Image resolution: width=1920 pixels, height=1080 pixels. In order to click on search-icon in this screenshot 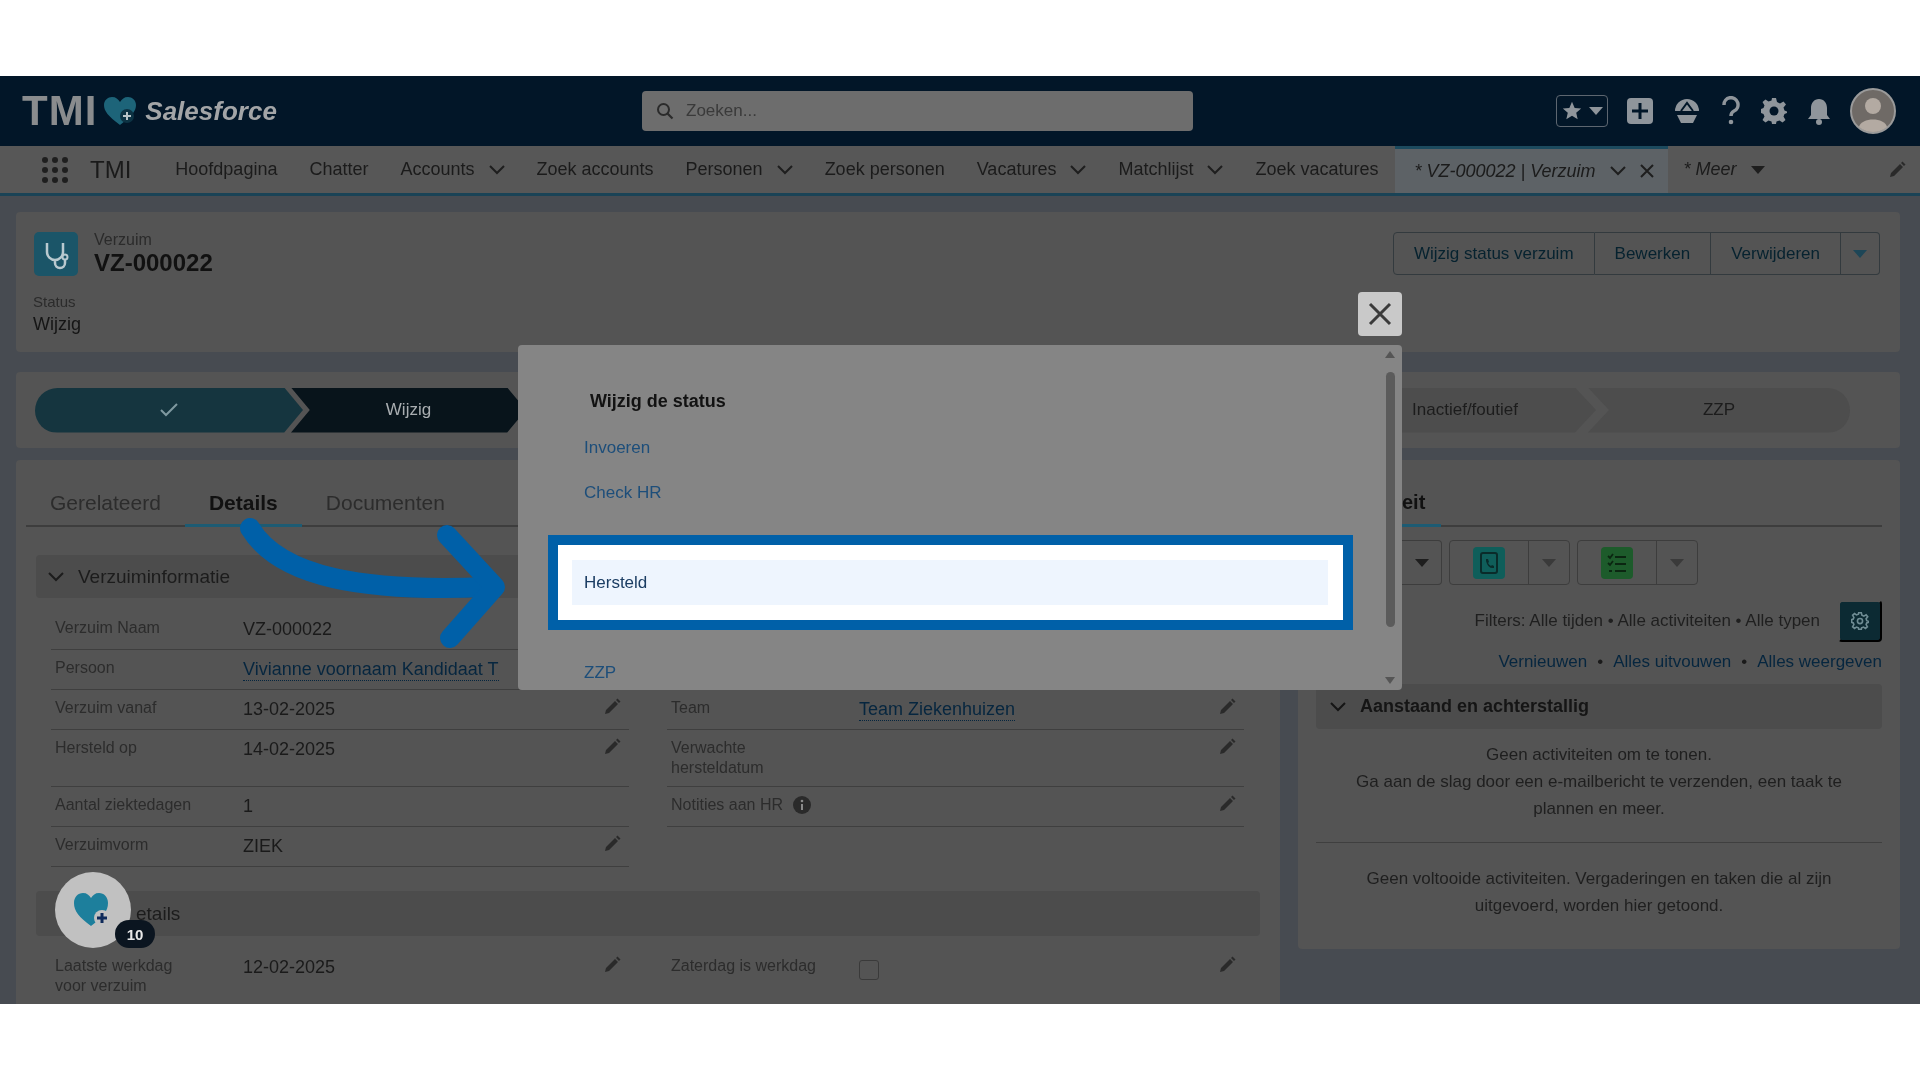, I will do `click(665, 111)`.